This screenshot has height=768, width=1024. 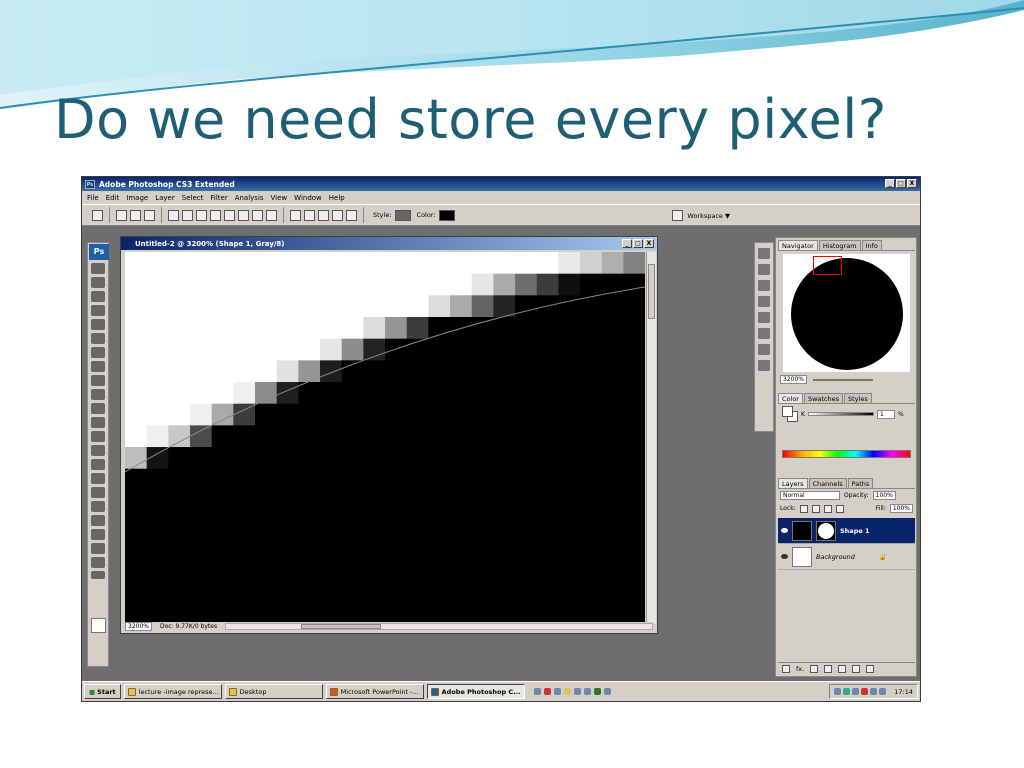 What do you see at coordinates (98, 422) in the screenshot?
I see `gradient-tool-icon` at bounding box center [98, 422].